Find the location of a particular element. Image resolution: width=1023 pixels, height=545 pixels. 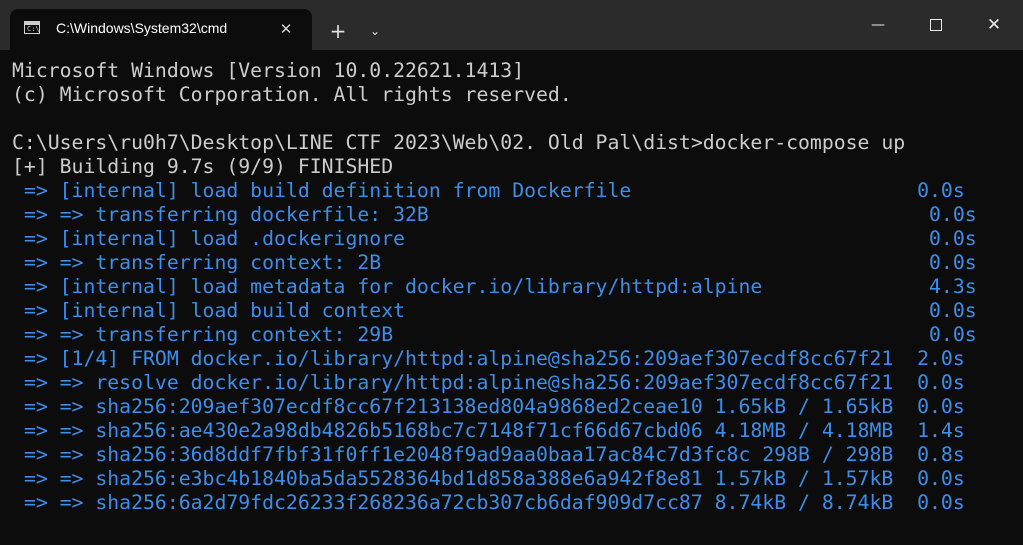

maximize-icon is located at coordinates (936, 25).